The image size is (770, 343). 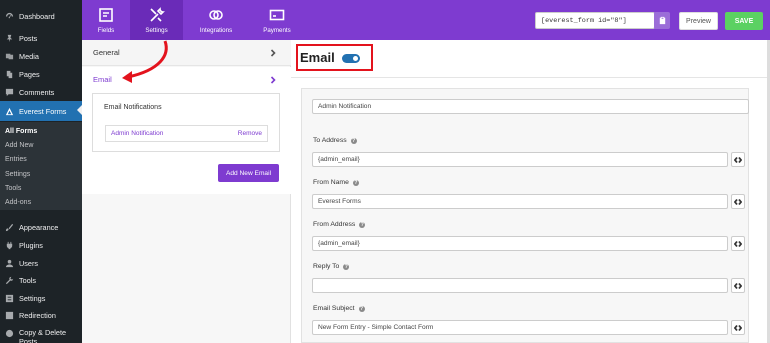 I want to click on menu-label: Appearance, so click(x=39, y=227).